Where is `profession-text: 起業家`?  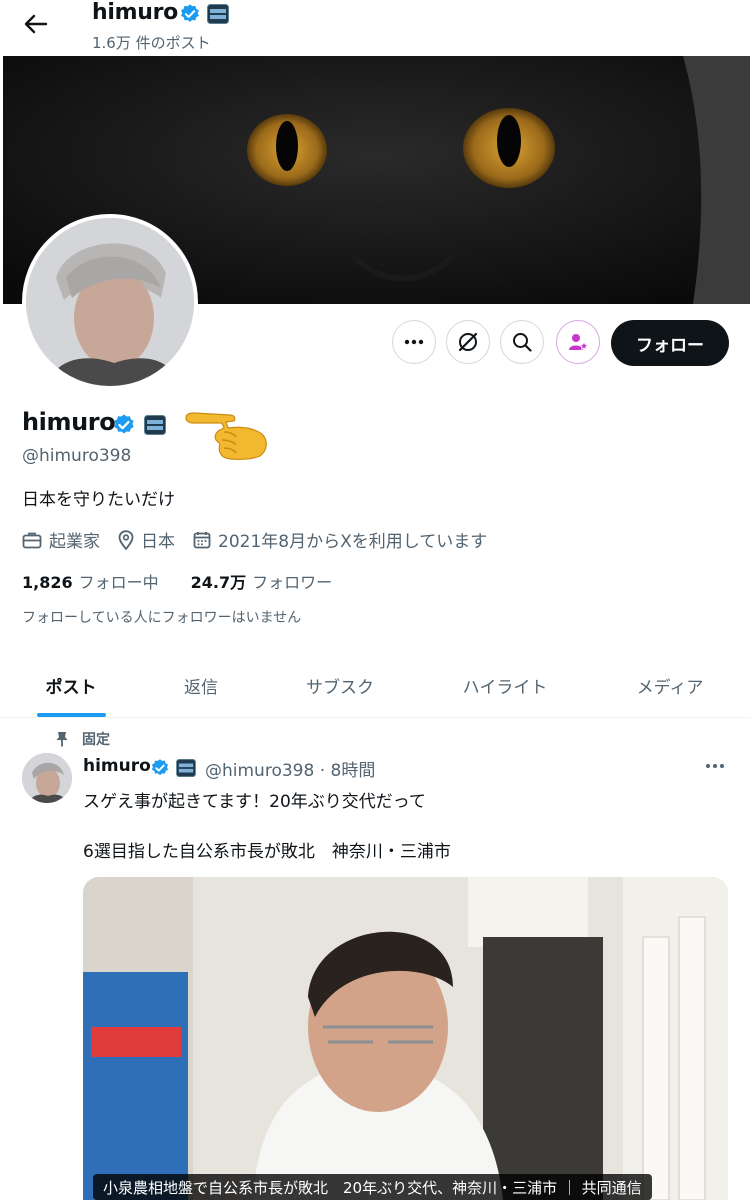 profession-text: 起業家 is located at coordinates (74, 542).